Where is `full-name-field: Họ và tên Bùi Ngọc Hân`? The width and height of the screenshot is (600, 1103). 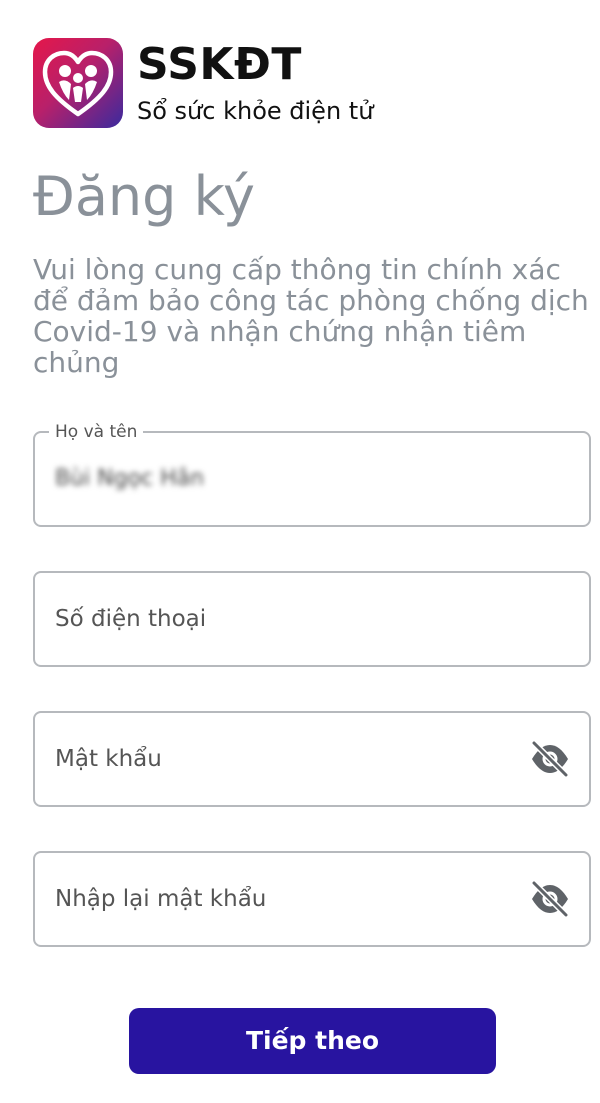
full-name-field: Họ và tên Bùi Ngọc Hân is located at coordinates (312, 474).